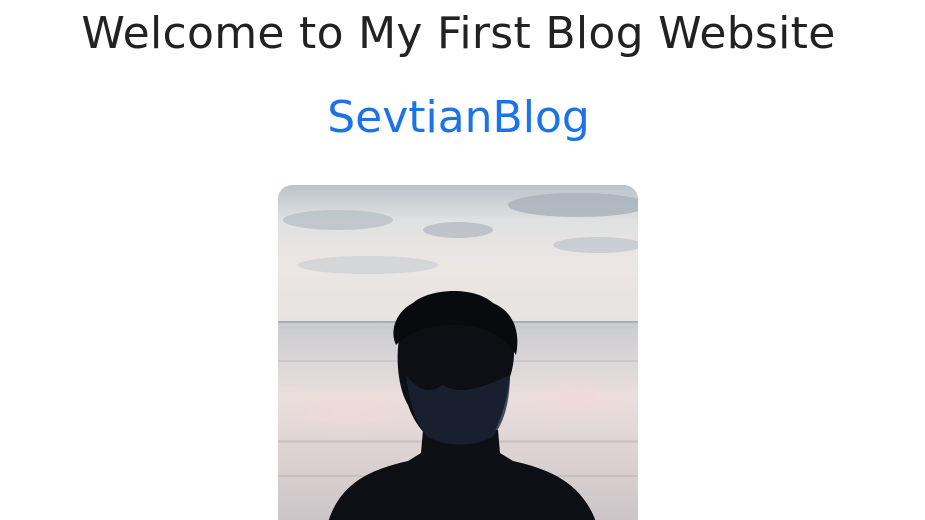 The image size is (925, 520). I want to click on brand-link: SevtianBlog, so click(458, 118).